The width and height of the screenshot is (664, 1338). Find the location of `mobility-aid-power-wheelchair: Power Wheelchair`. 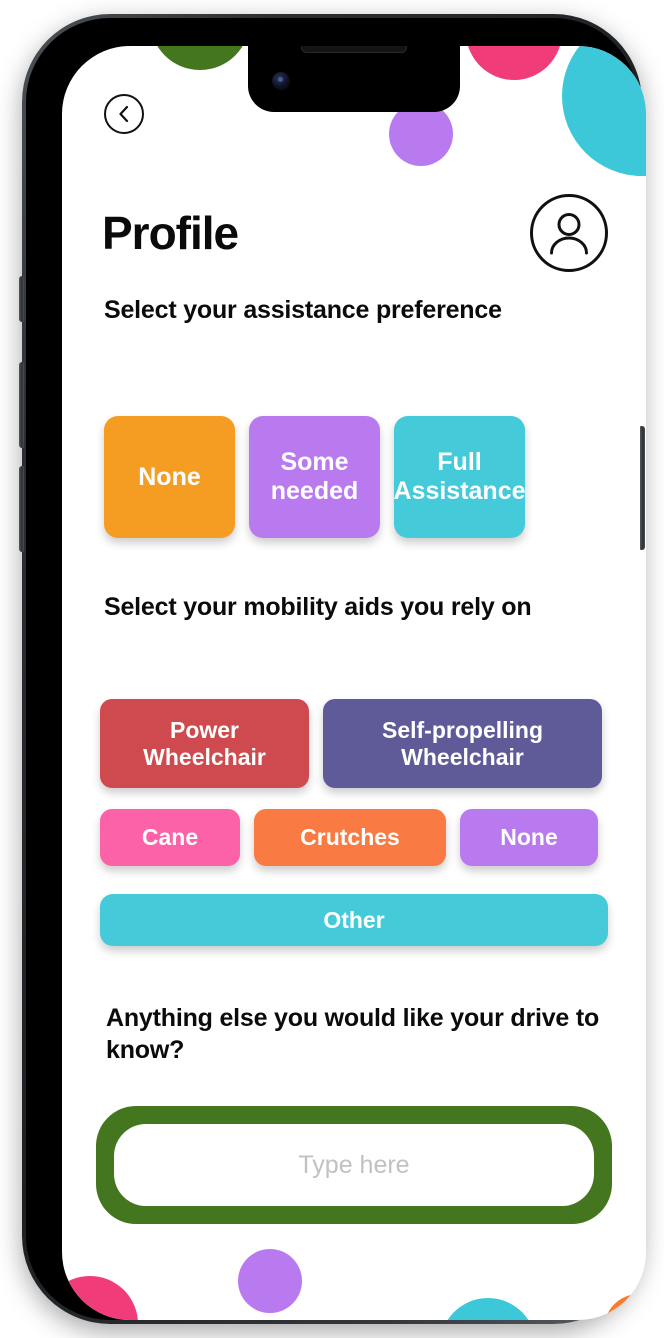

mobility-aid-power-wheelchair: Power Wheelchair is located at coordinates (204, 743).